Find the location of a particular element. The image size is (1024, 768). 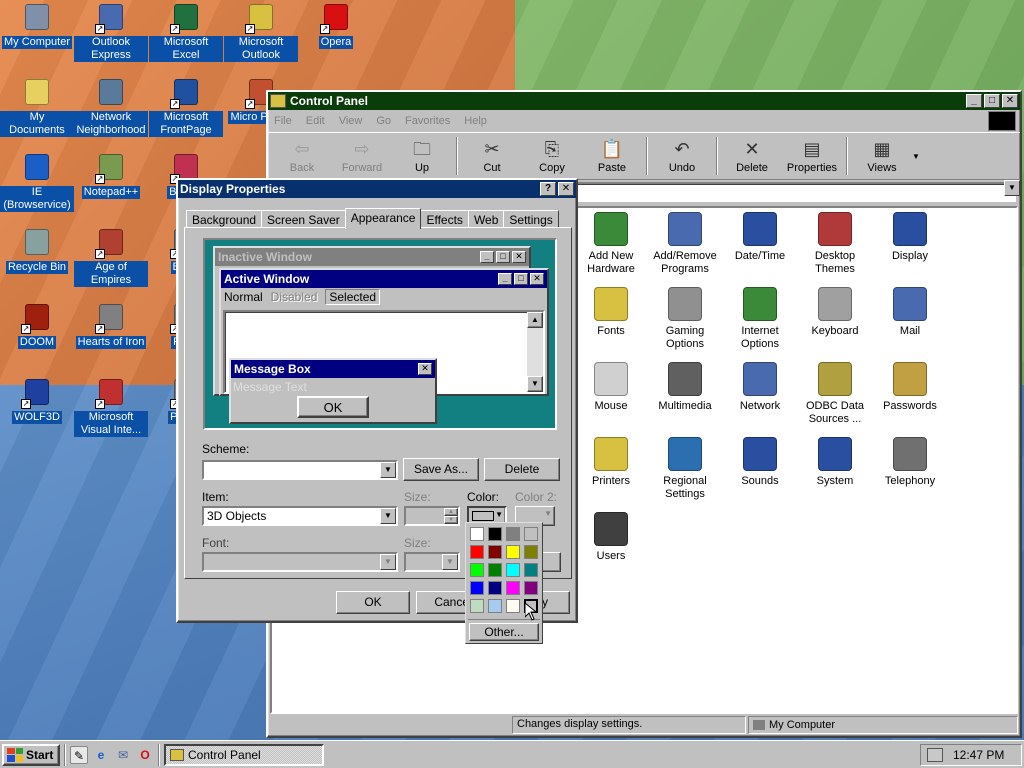

desktop-icon: ↗ DOOM is located at coordinates (37, 325).